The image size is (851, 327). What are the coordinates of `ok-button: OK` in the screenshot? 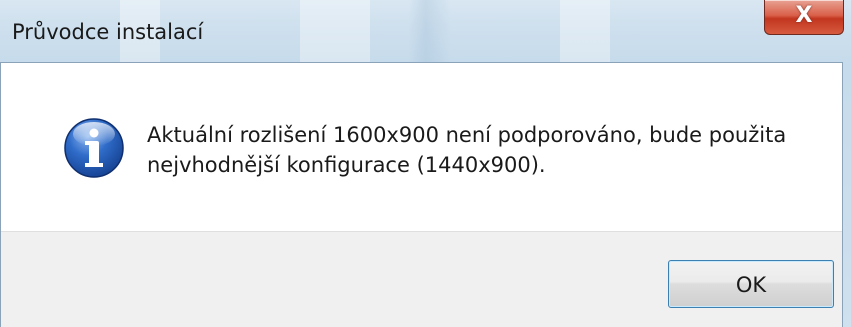 It's located at (751, 284).